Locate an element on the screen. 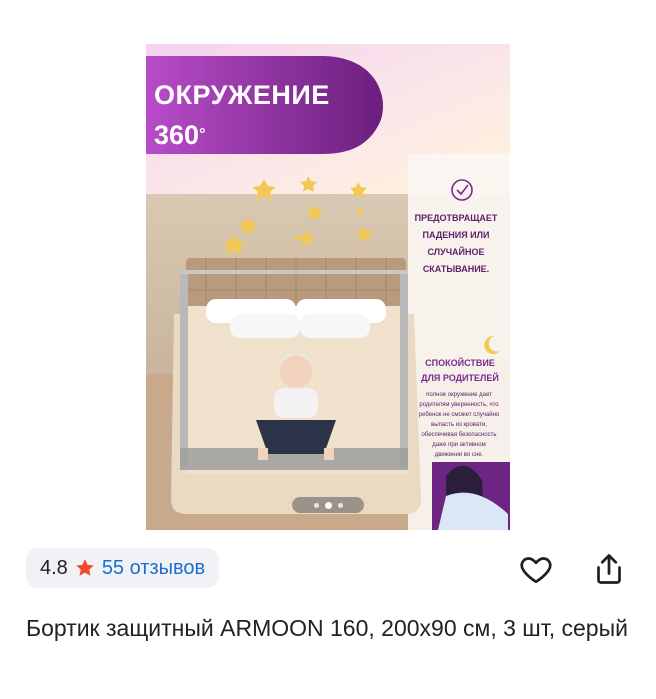 The width and height of the screenshot is (656, 699). feature-line: даже при активном is located at coordinates (459, 445).